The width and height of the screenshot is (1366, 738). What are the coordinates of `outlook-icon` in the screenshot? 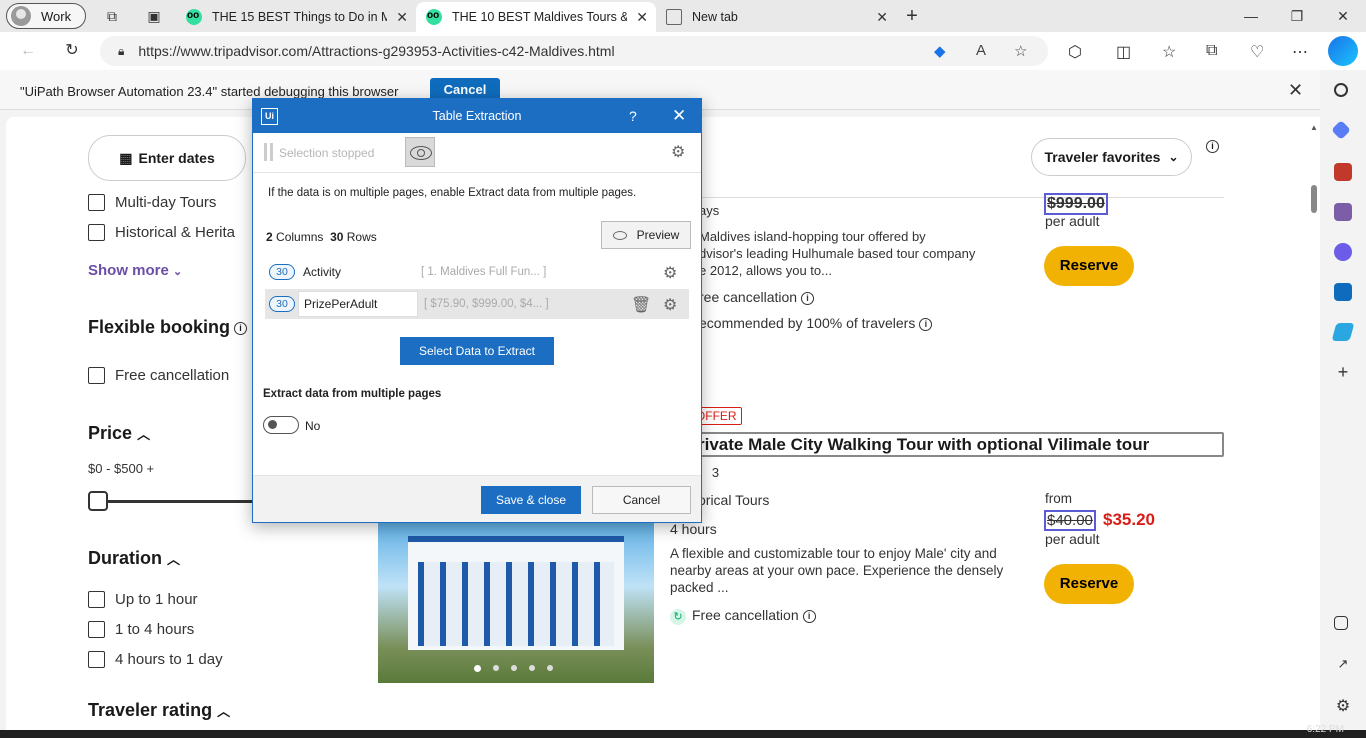 It's located at (1343, 292).